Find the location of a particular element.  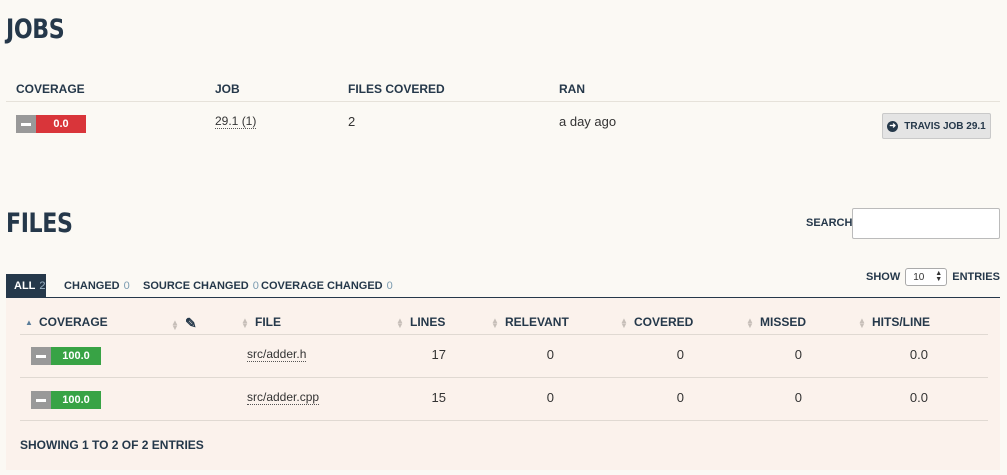

tab-changed-label: CHANGED is located at coordinates (92, 286).